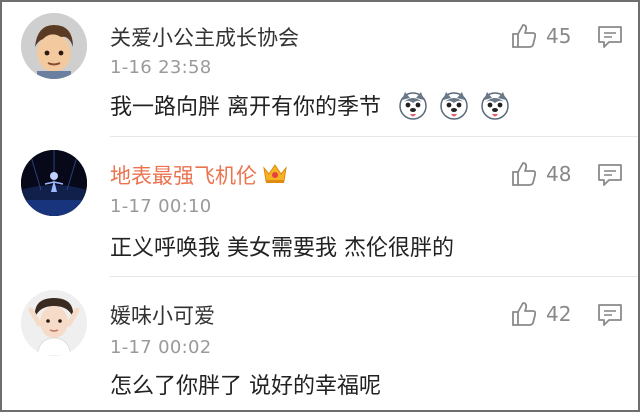  I want to click on like-button: 42, so click(540, 314).